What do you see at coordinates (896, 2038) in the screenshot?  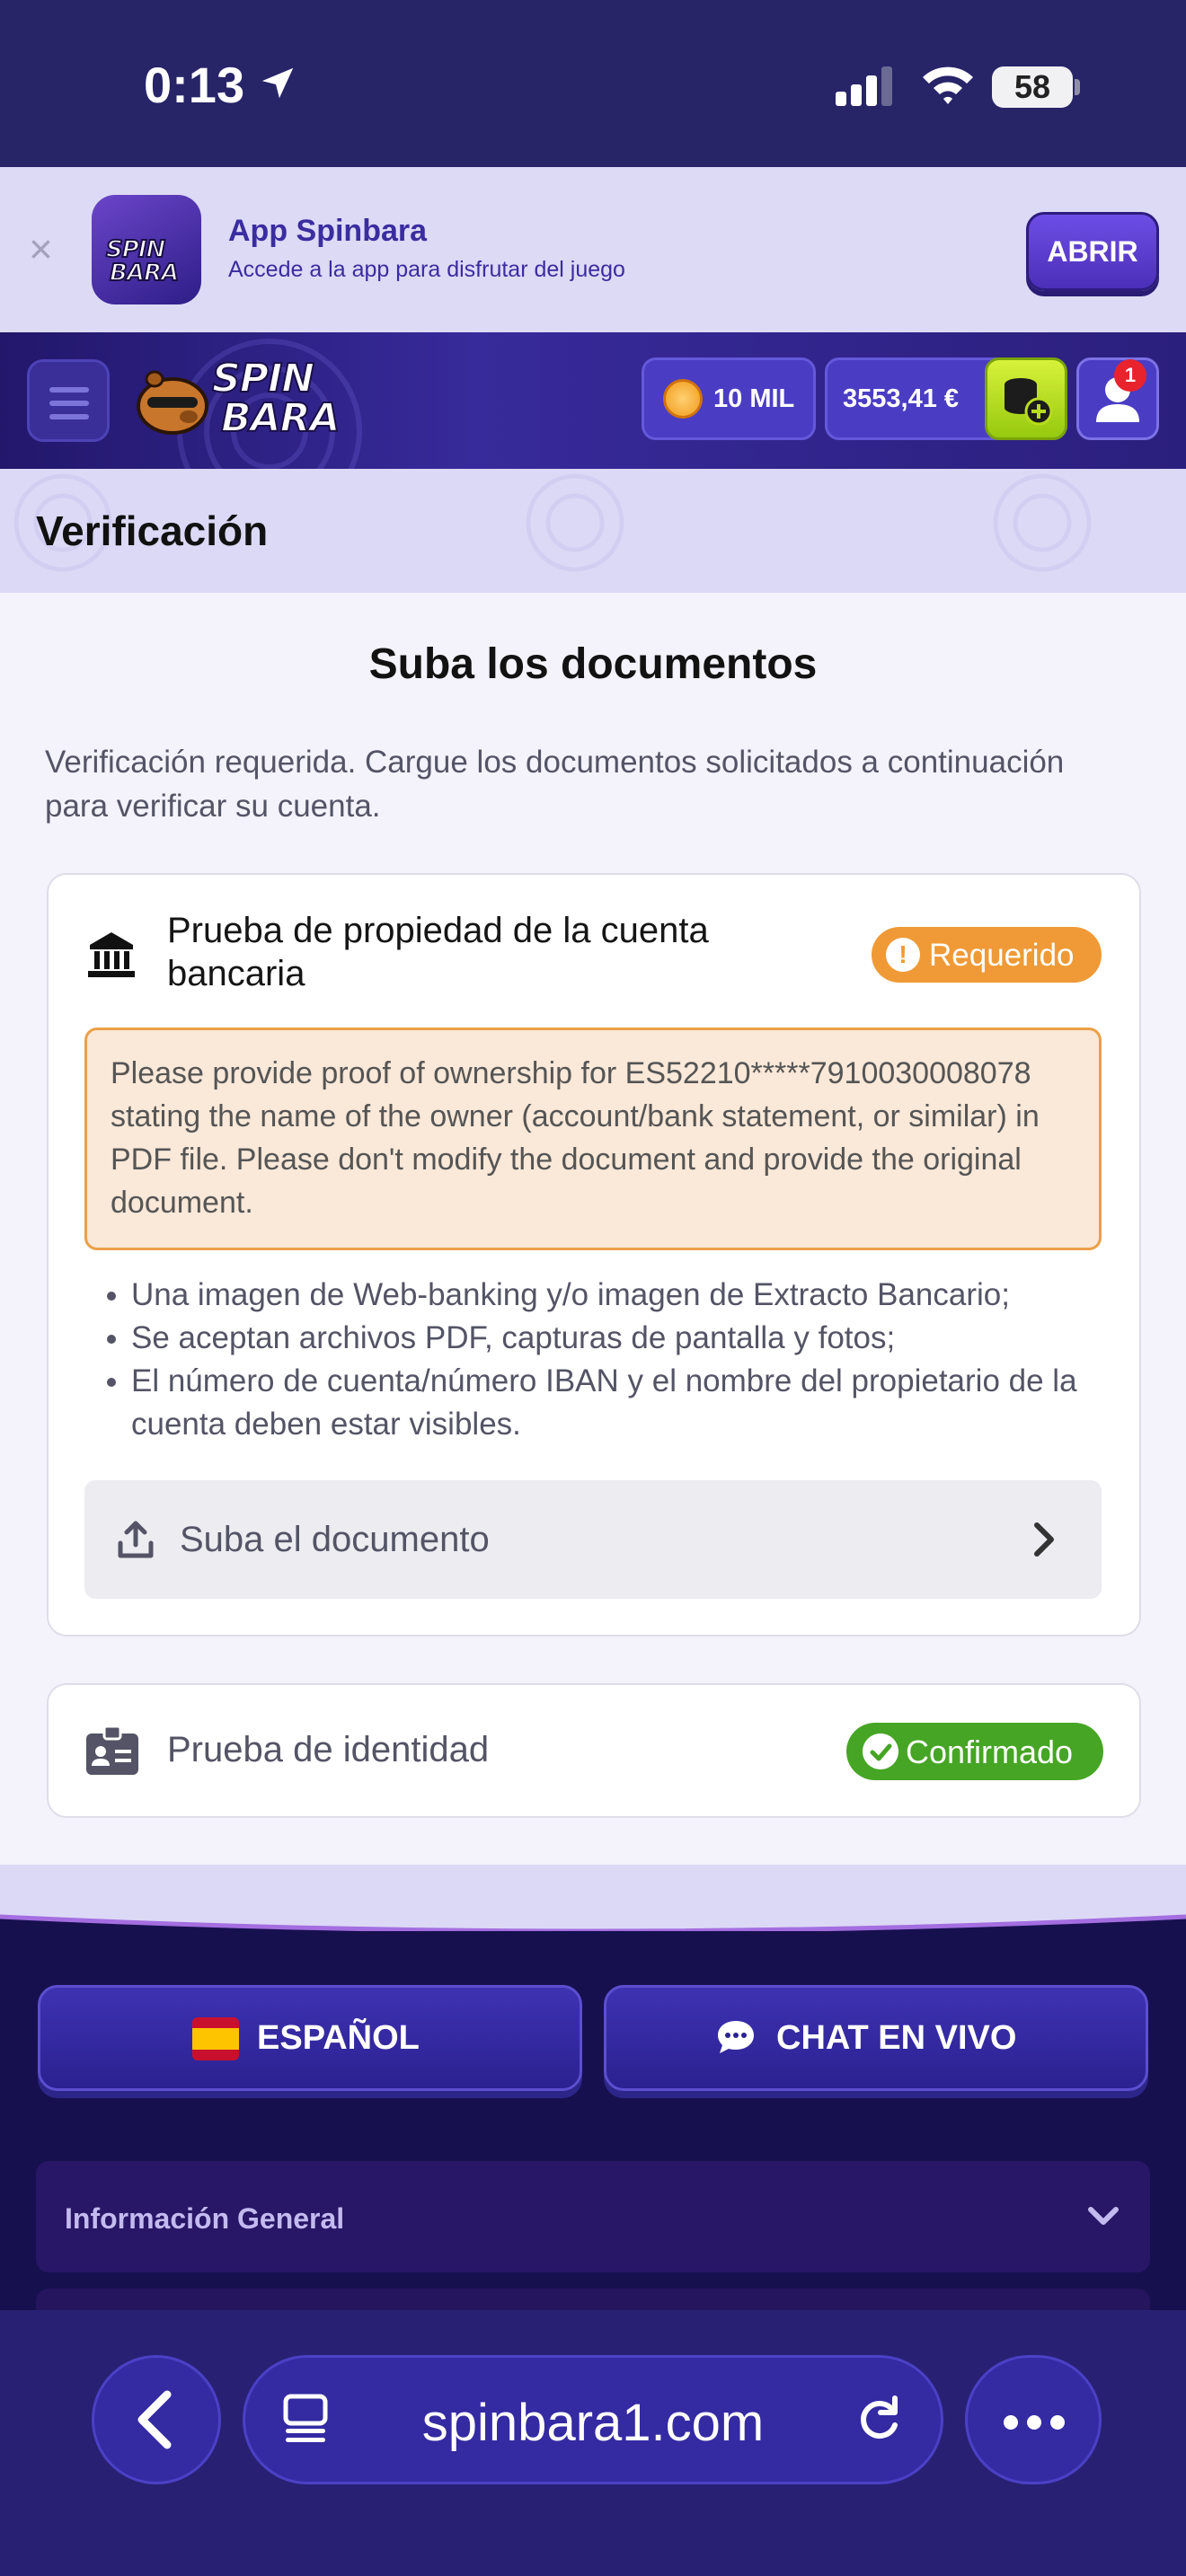 I see `live-chat-label: CHAT EN VIVO` at bounding box center [896, 2038].